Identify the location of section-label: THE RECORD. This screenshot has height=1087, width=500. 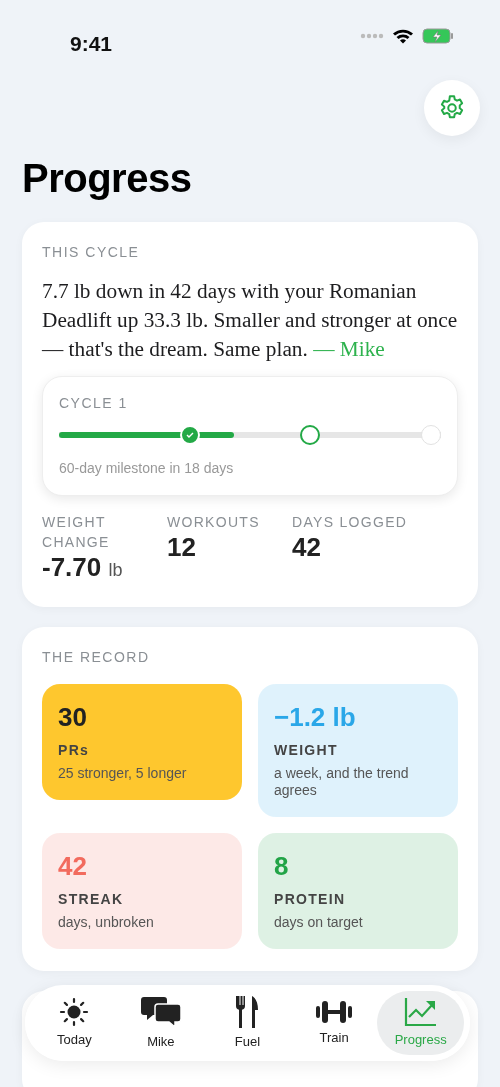
(96, 657).